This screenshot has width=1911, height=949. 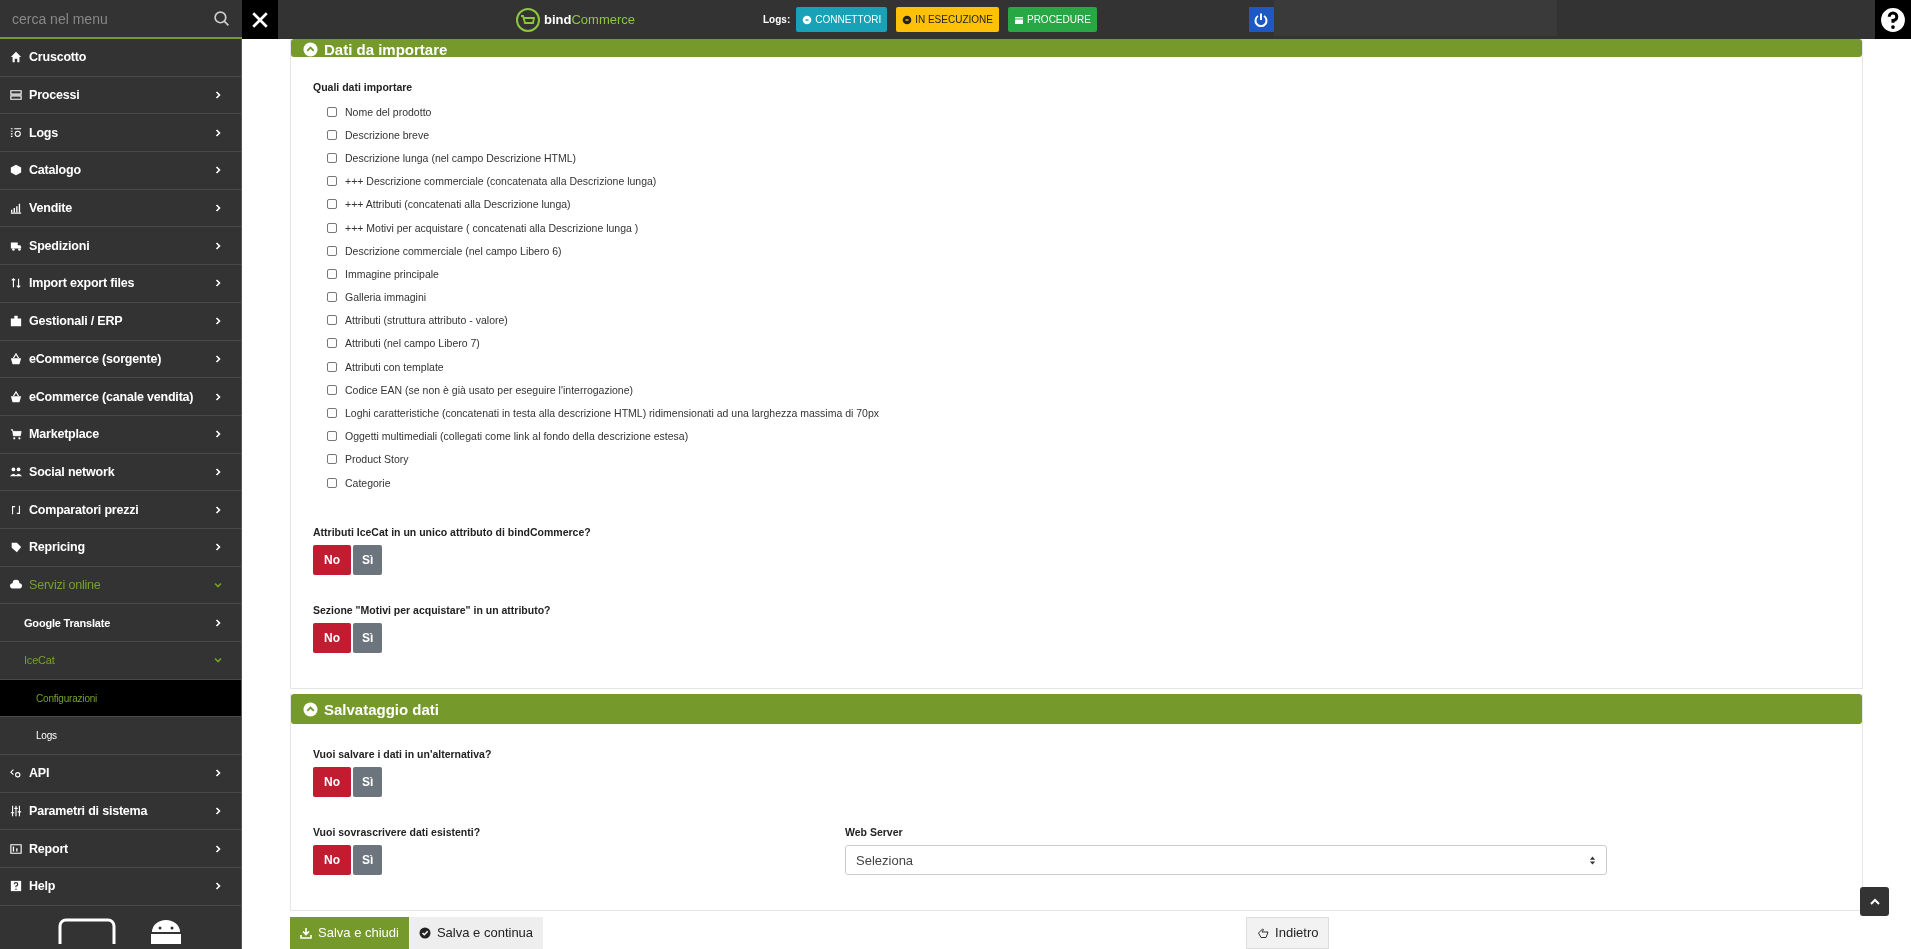 What do you see at coordinates (58, 57) in the screenshot?
I see `menu-label: Cruscotto` at bounding box center [58, 57].